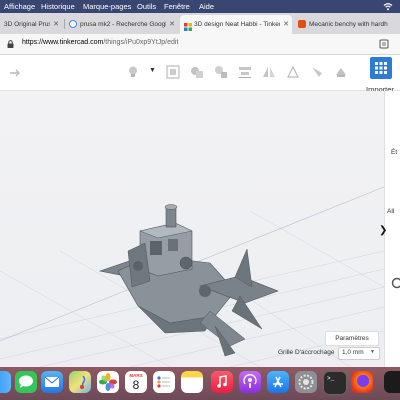  Describe the element at coordinates (19, 6) in the screenshot. I see `menu-affichage: Affichage` at that location.